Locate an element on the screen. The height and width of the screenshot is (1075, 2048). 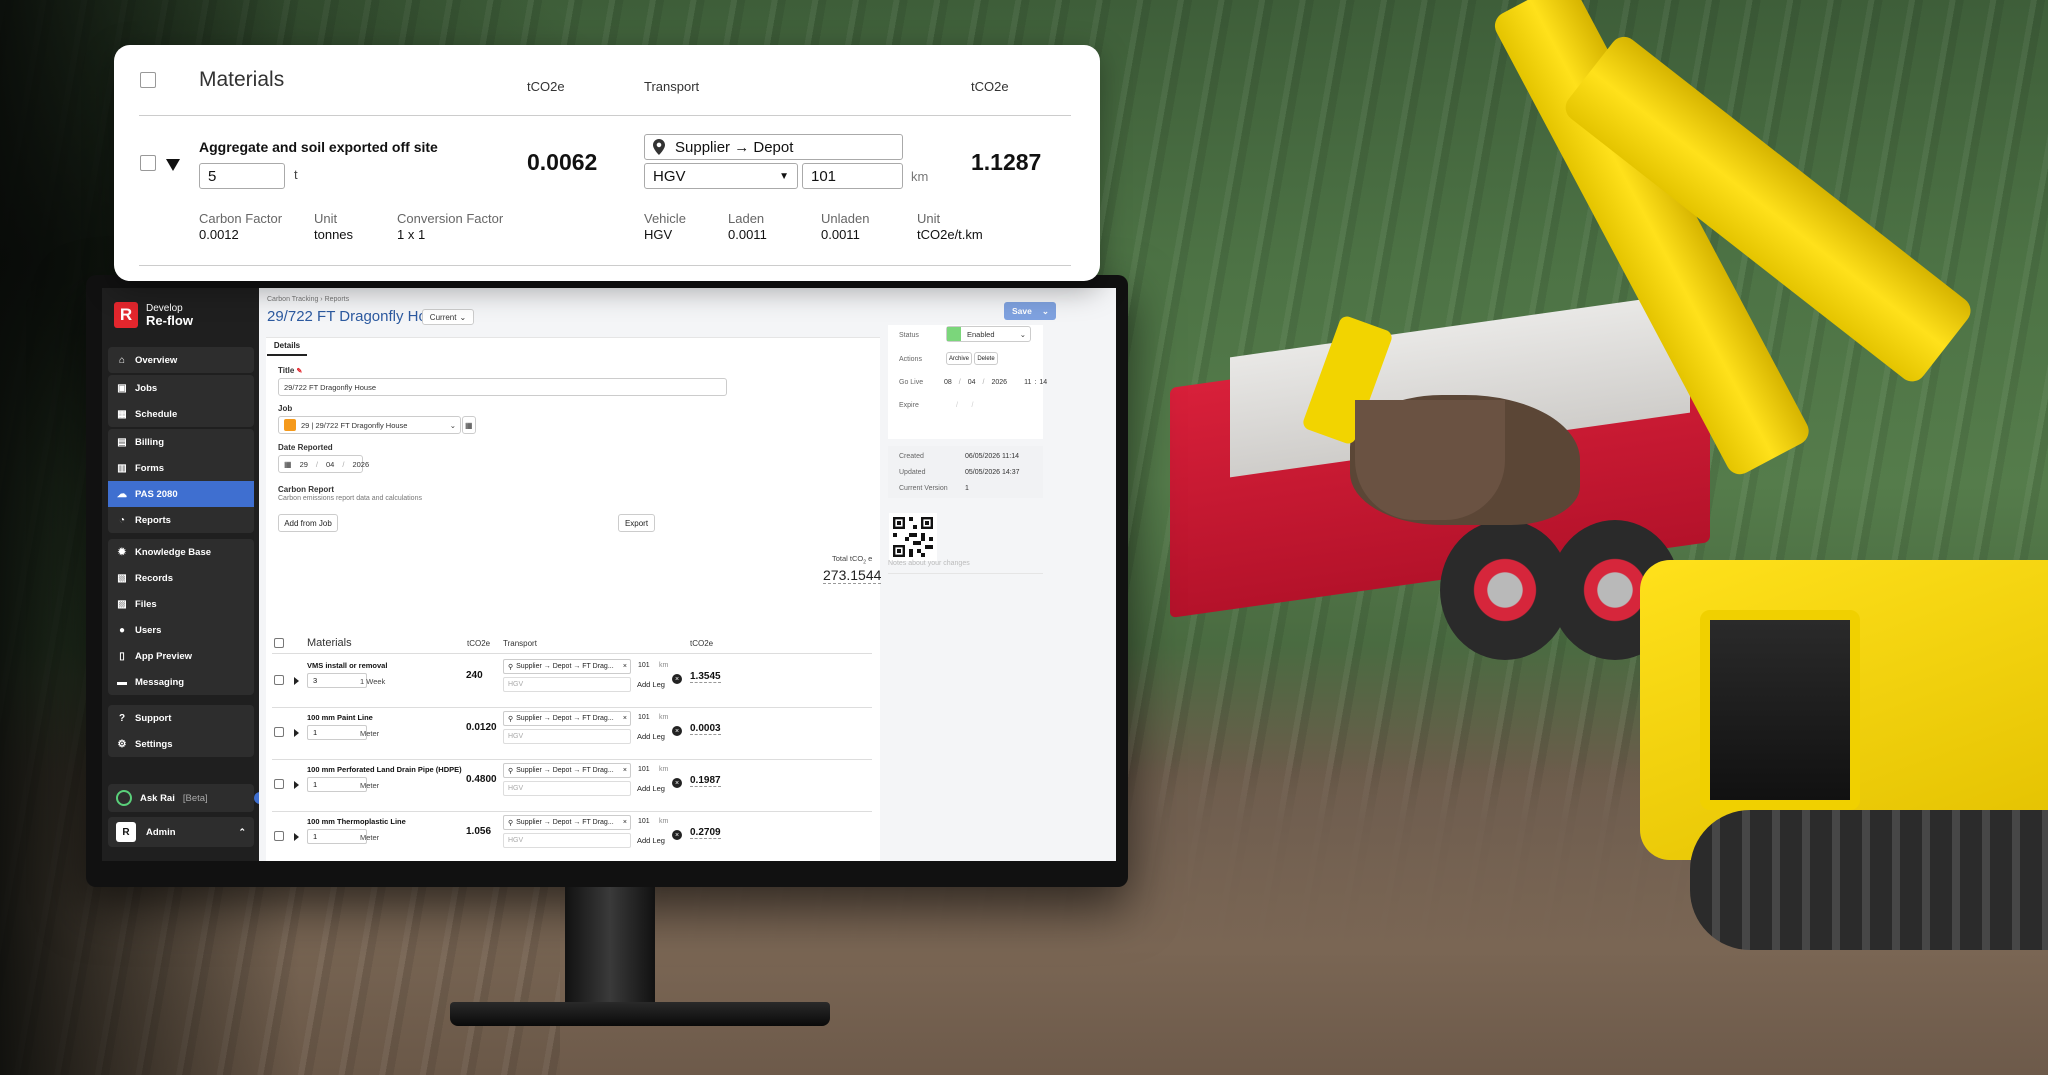
sidebar-item-label: Records is located at coordinates (154, 578).